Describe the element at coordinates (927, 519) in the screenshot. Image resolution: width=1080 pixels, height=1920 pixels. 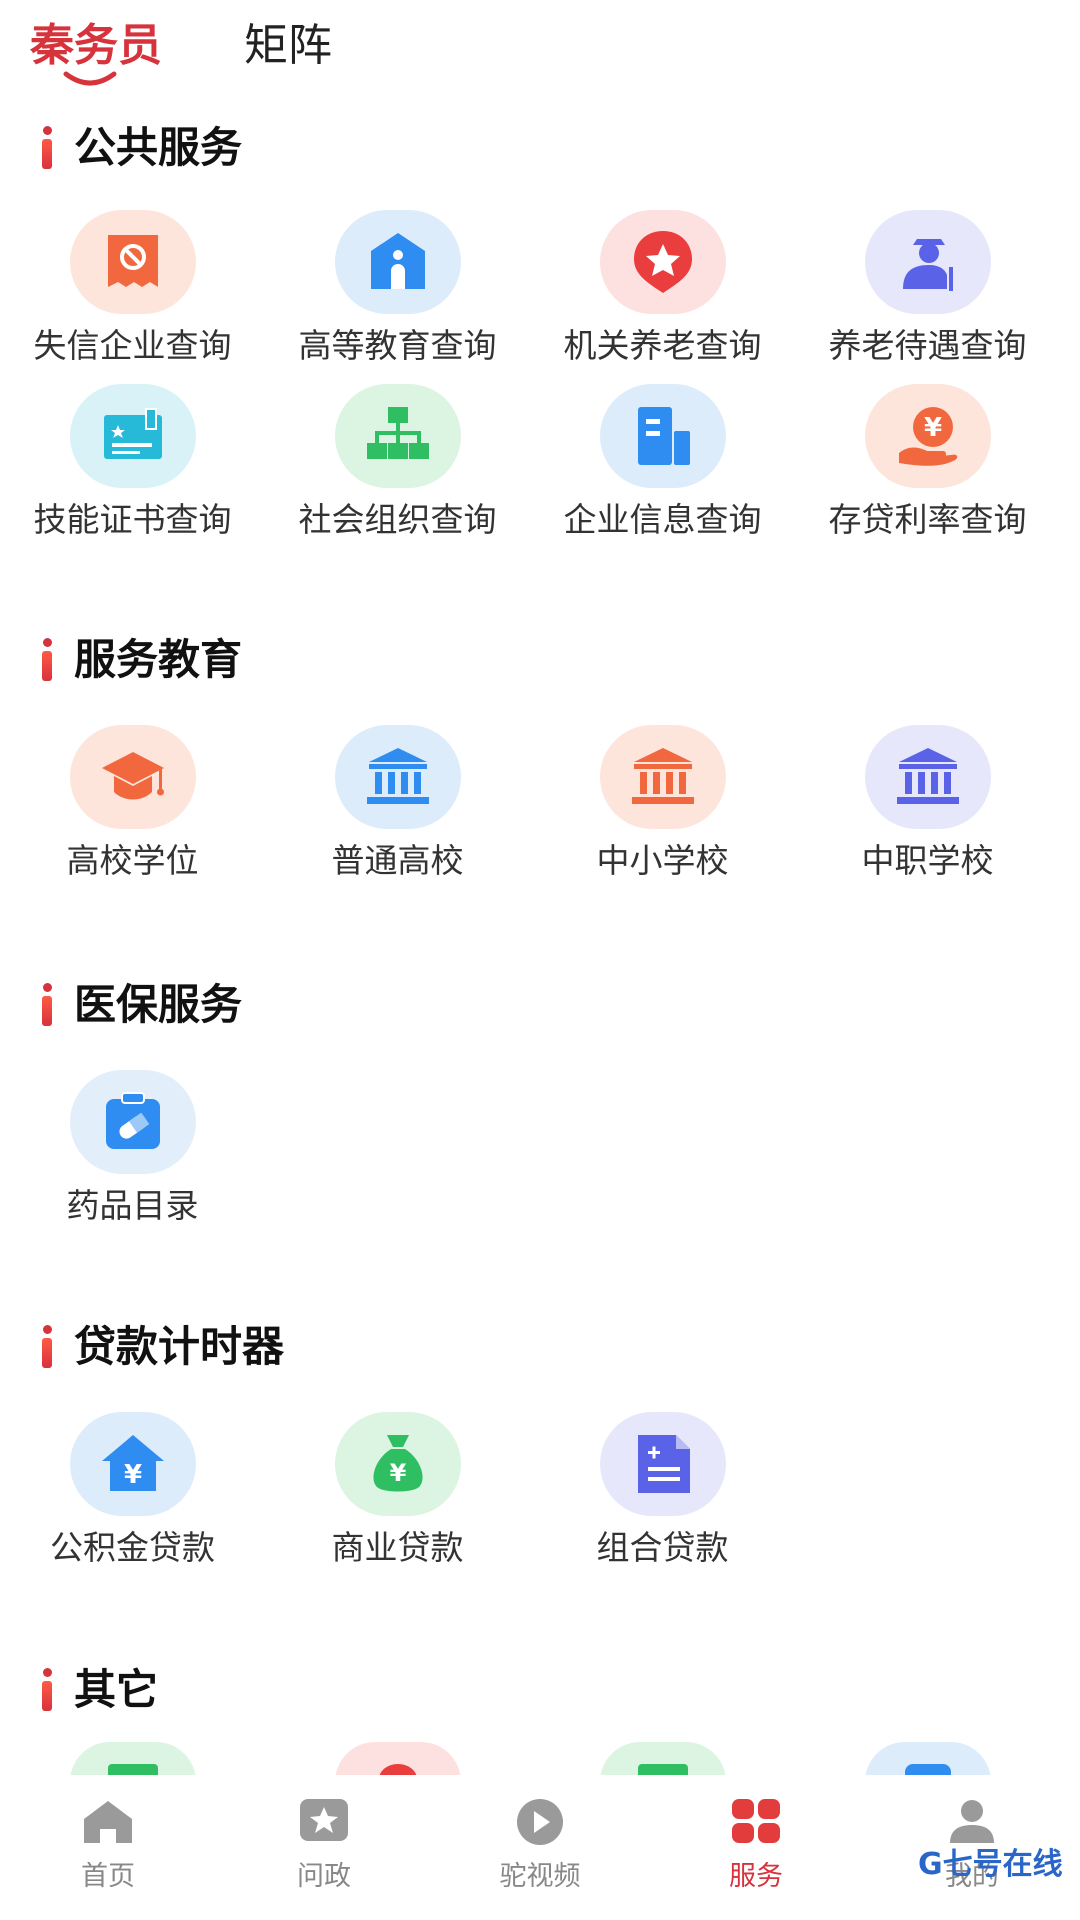
I see `item-label: 存贷利率查询` at that location.